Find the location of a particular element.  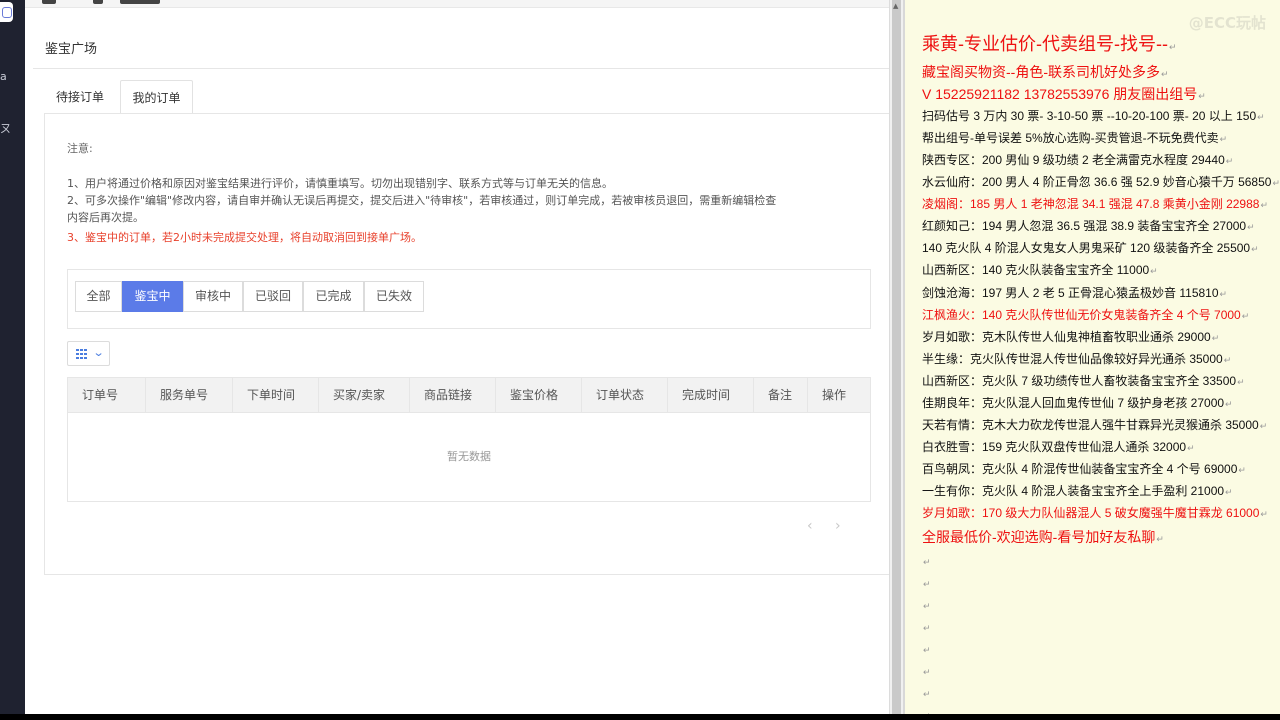

chevron-down-icon: ⌄ is located at coordinates (98, 352).